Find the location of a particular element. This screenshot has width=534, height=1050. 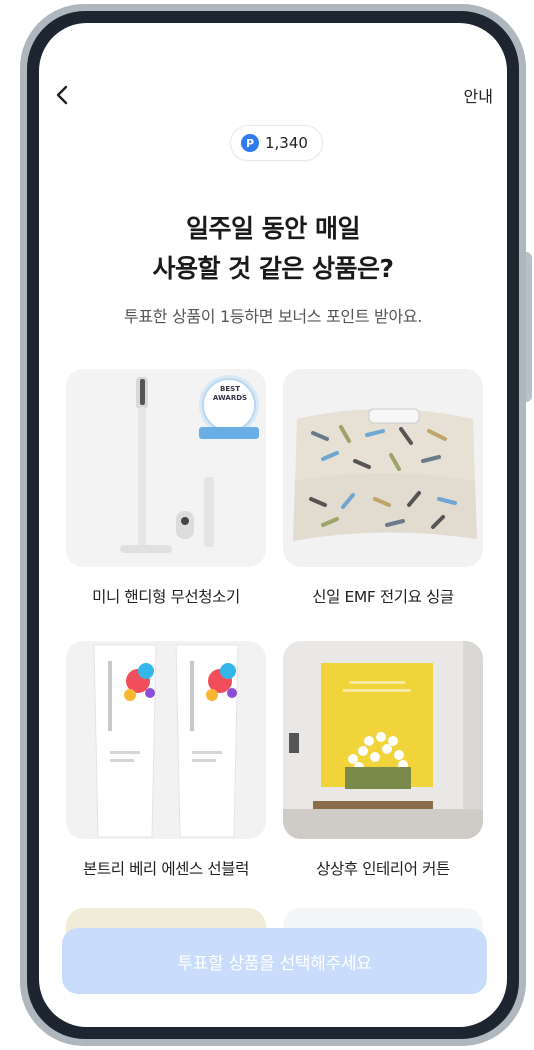

vacuum-image: BEST AWARDS is located at coordinates (166, 468).